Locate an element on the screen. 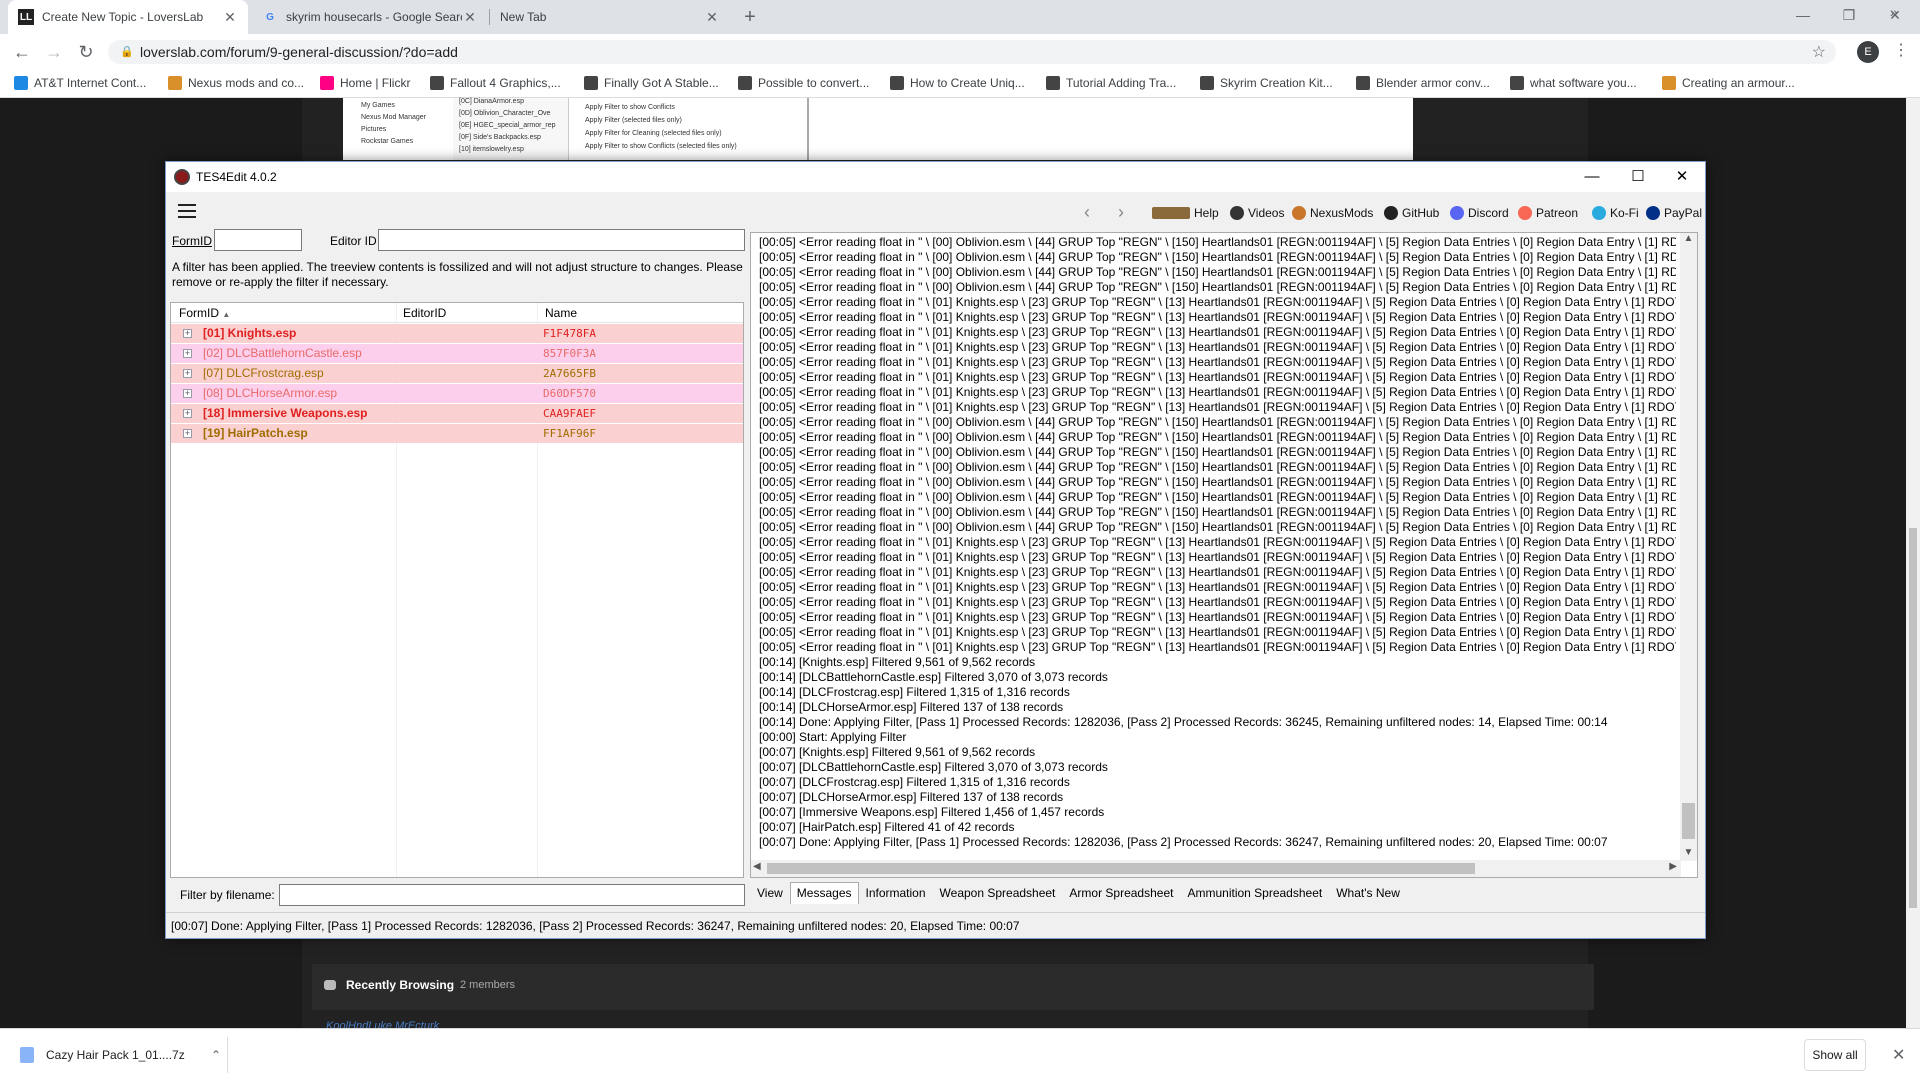  tab-weapon-spreadsheet: Weapon Spreadsheet is located at coordinates (998, 893).